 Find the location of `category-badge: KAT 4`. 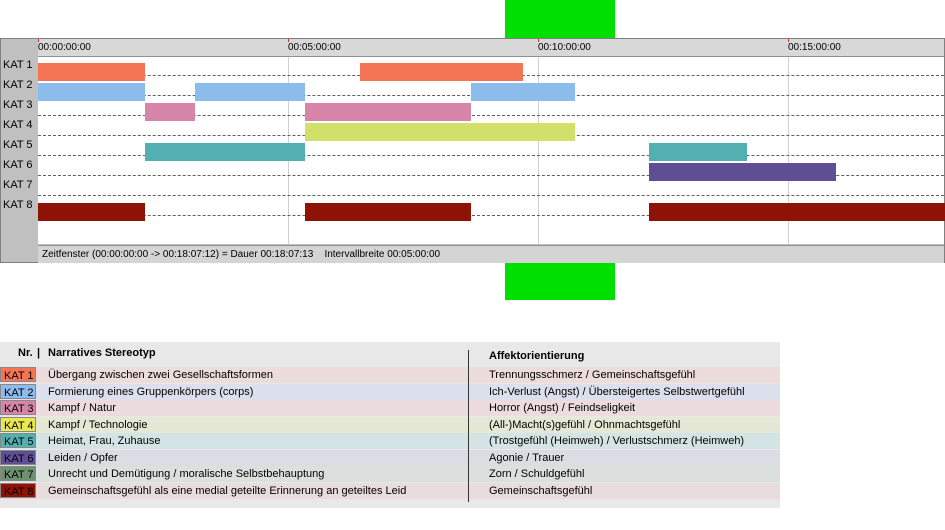

category-badge: KAT 4 is located at coordinates (18, 424).